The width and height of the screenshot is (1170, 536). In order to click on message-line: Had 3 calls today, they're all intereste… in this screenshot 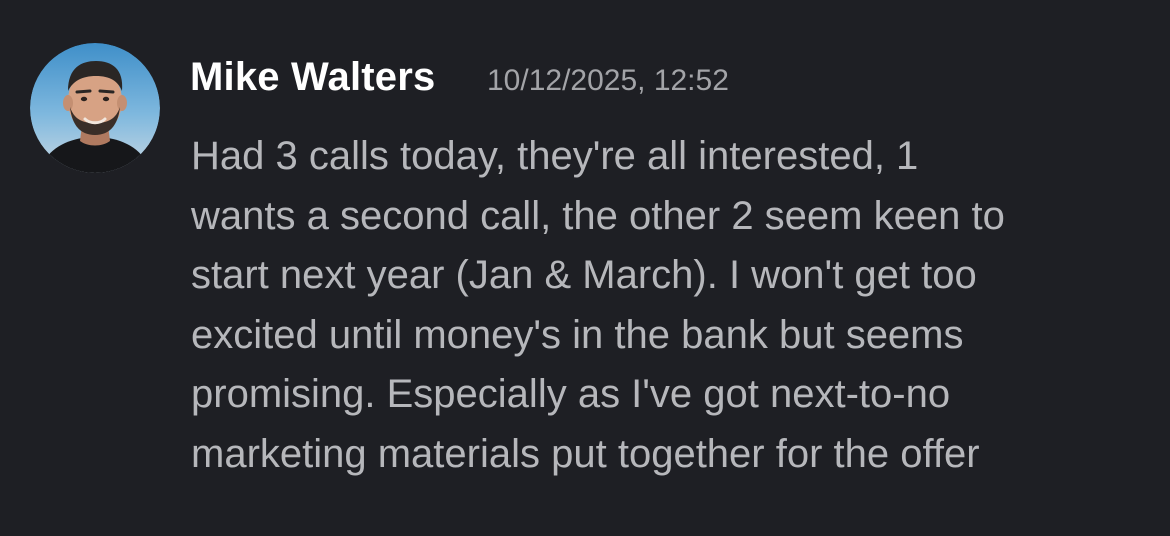, I will do `click(555, 156)`.